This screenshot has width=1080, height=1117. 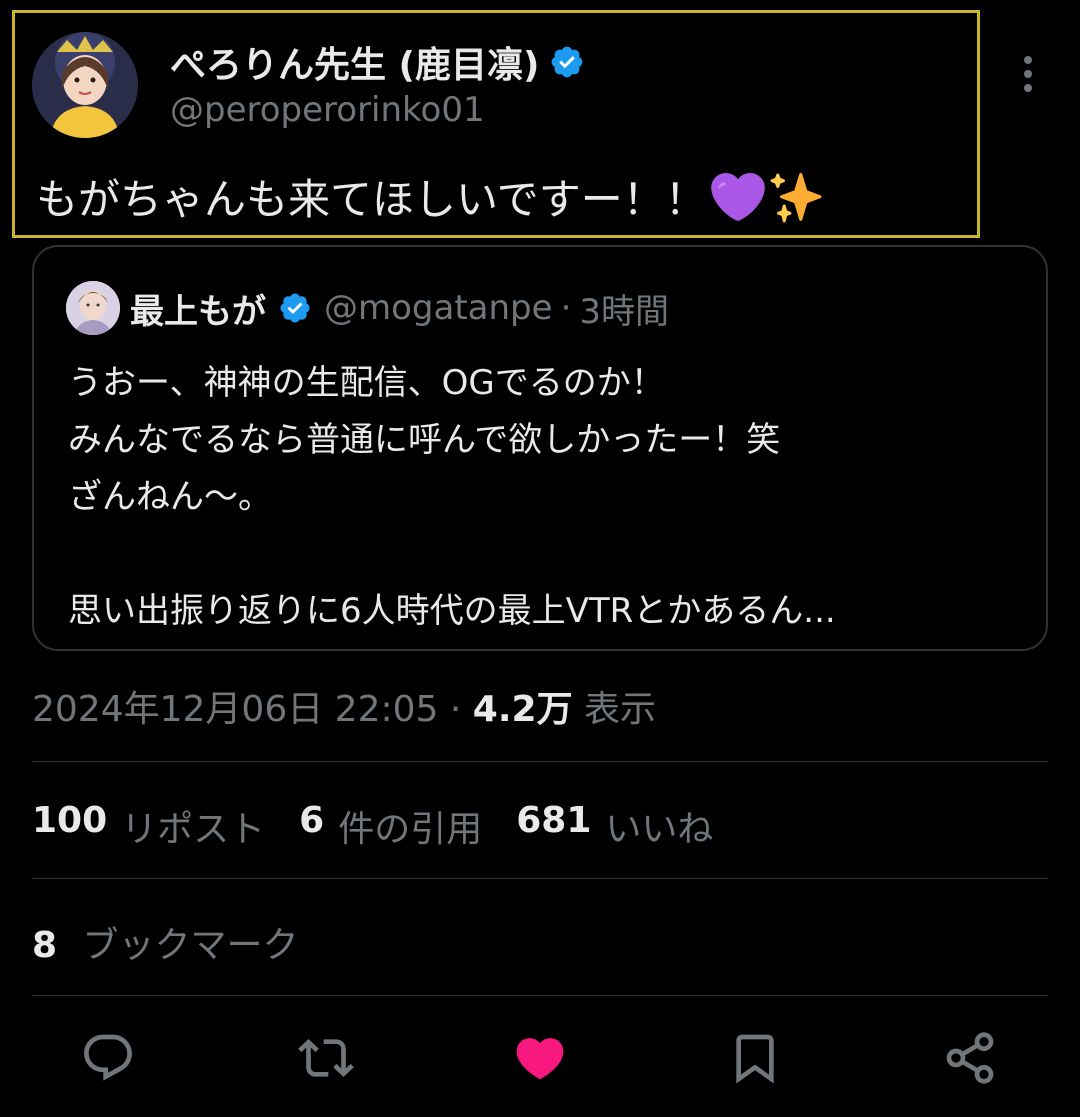 I want to click on author-display-name: ぺろりん先生 (鹿目凛), so click(x=377, y=62).